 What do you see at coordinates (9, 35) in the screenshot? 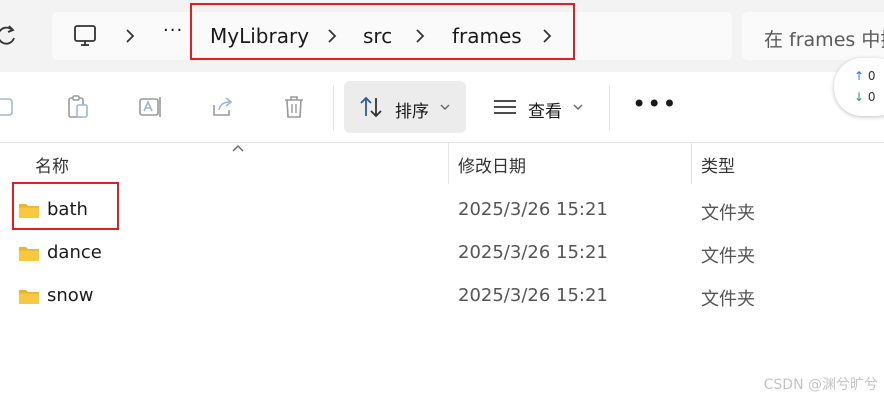
I see `refresh-icon` at bounding box center [9, 35].